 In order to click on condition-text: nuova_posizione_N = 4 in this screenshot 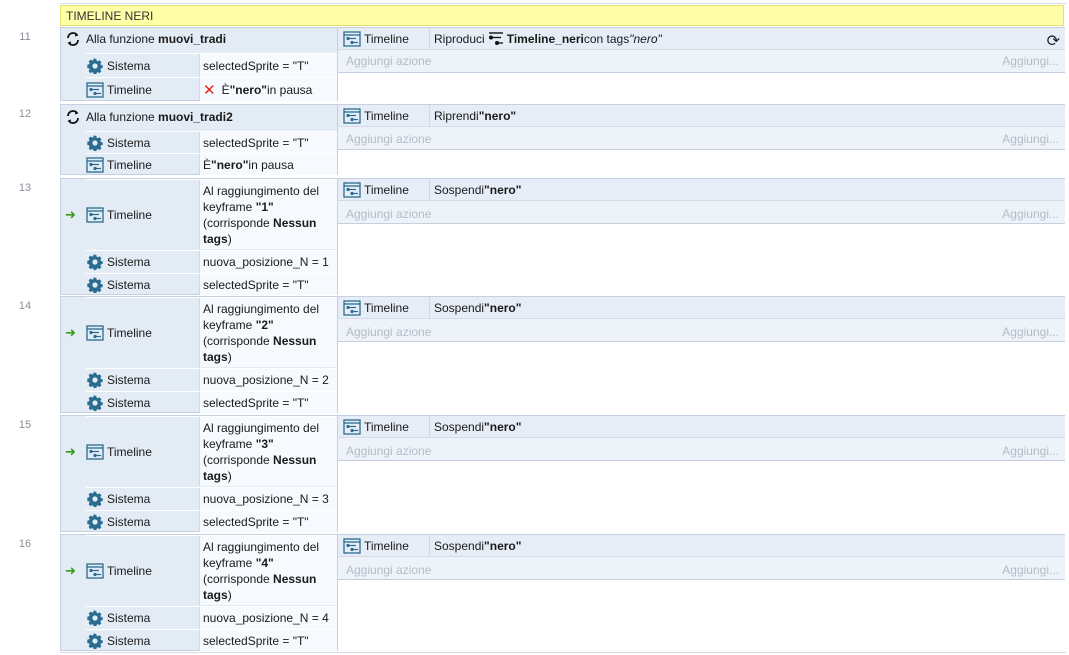, I will do `click(268, 618)`.